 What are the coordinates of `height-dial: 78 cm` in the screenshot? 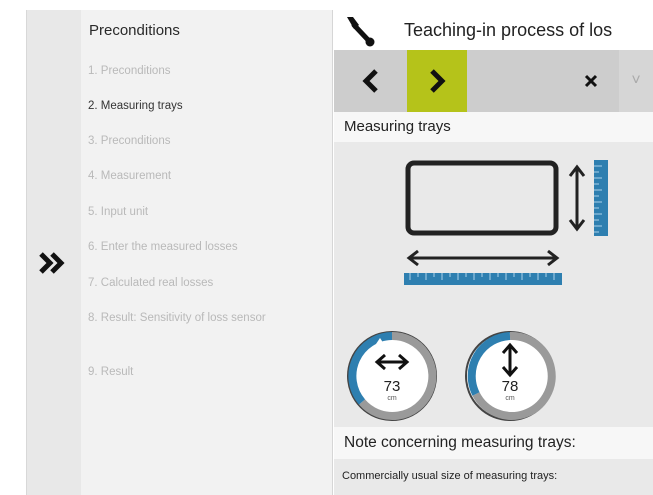 It's located at (510, 376).